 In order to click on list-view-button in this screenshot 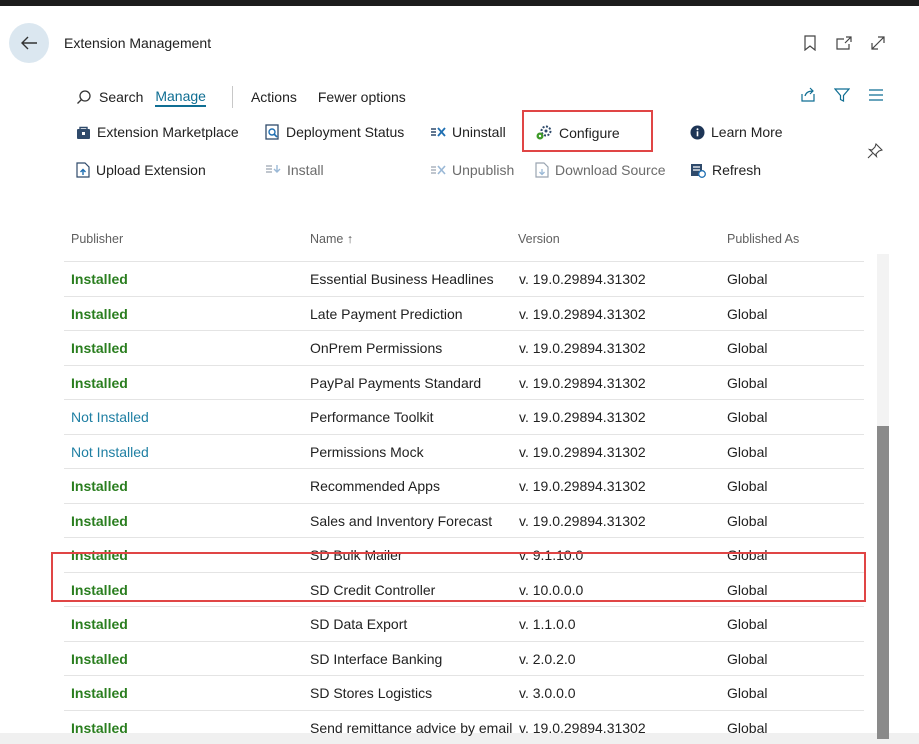, I will do `click(876, 95)`.